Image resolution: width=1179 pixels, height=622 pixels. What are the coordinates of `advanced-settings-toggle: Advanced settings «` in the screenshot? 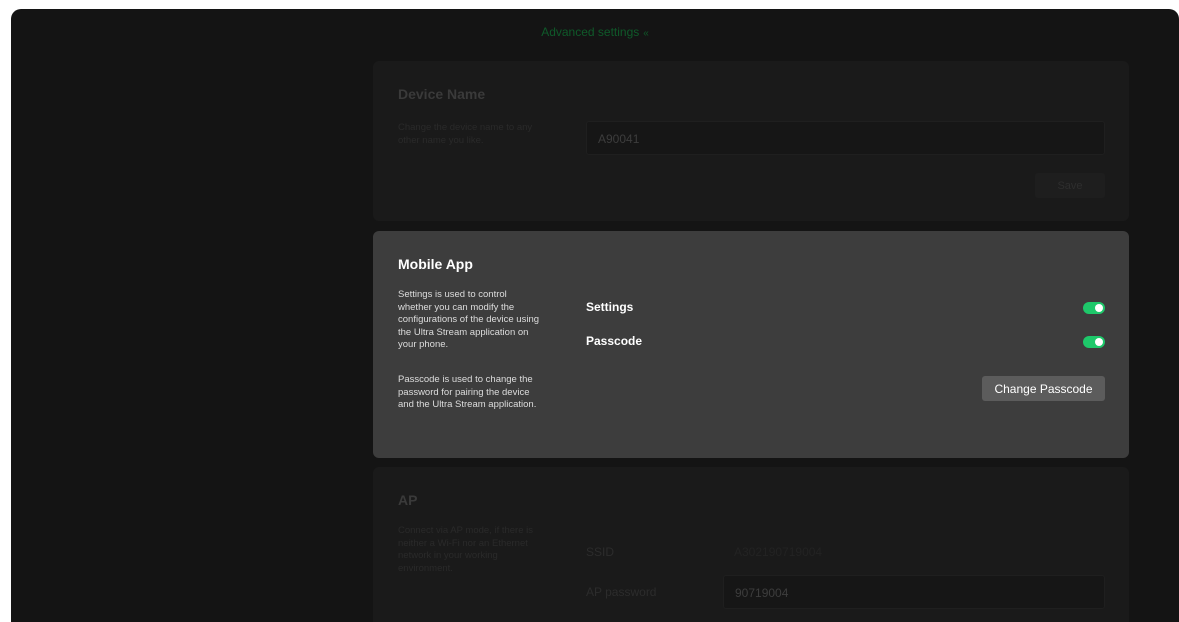 It's located at (595, 32).